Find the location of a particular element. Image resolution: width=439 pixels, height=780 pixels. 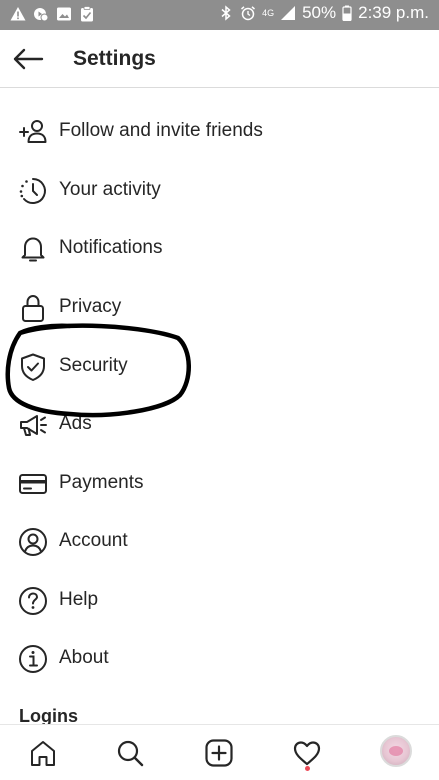

back-arrow-icon is located at coordinates (28, 59).